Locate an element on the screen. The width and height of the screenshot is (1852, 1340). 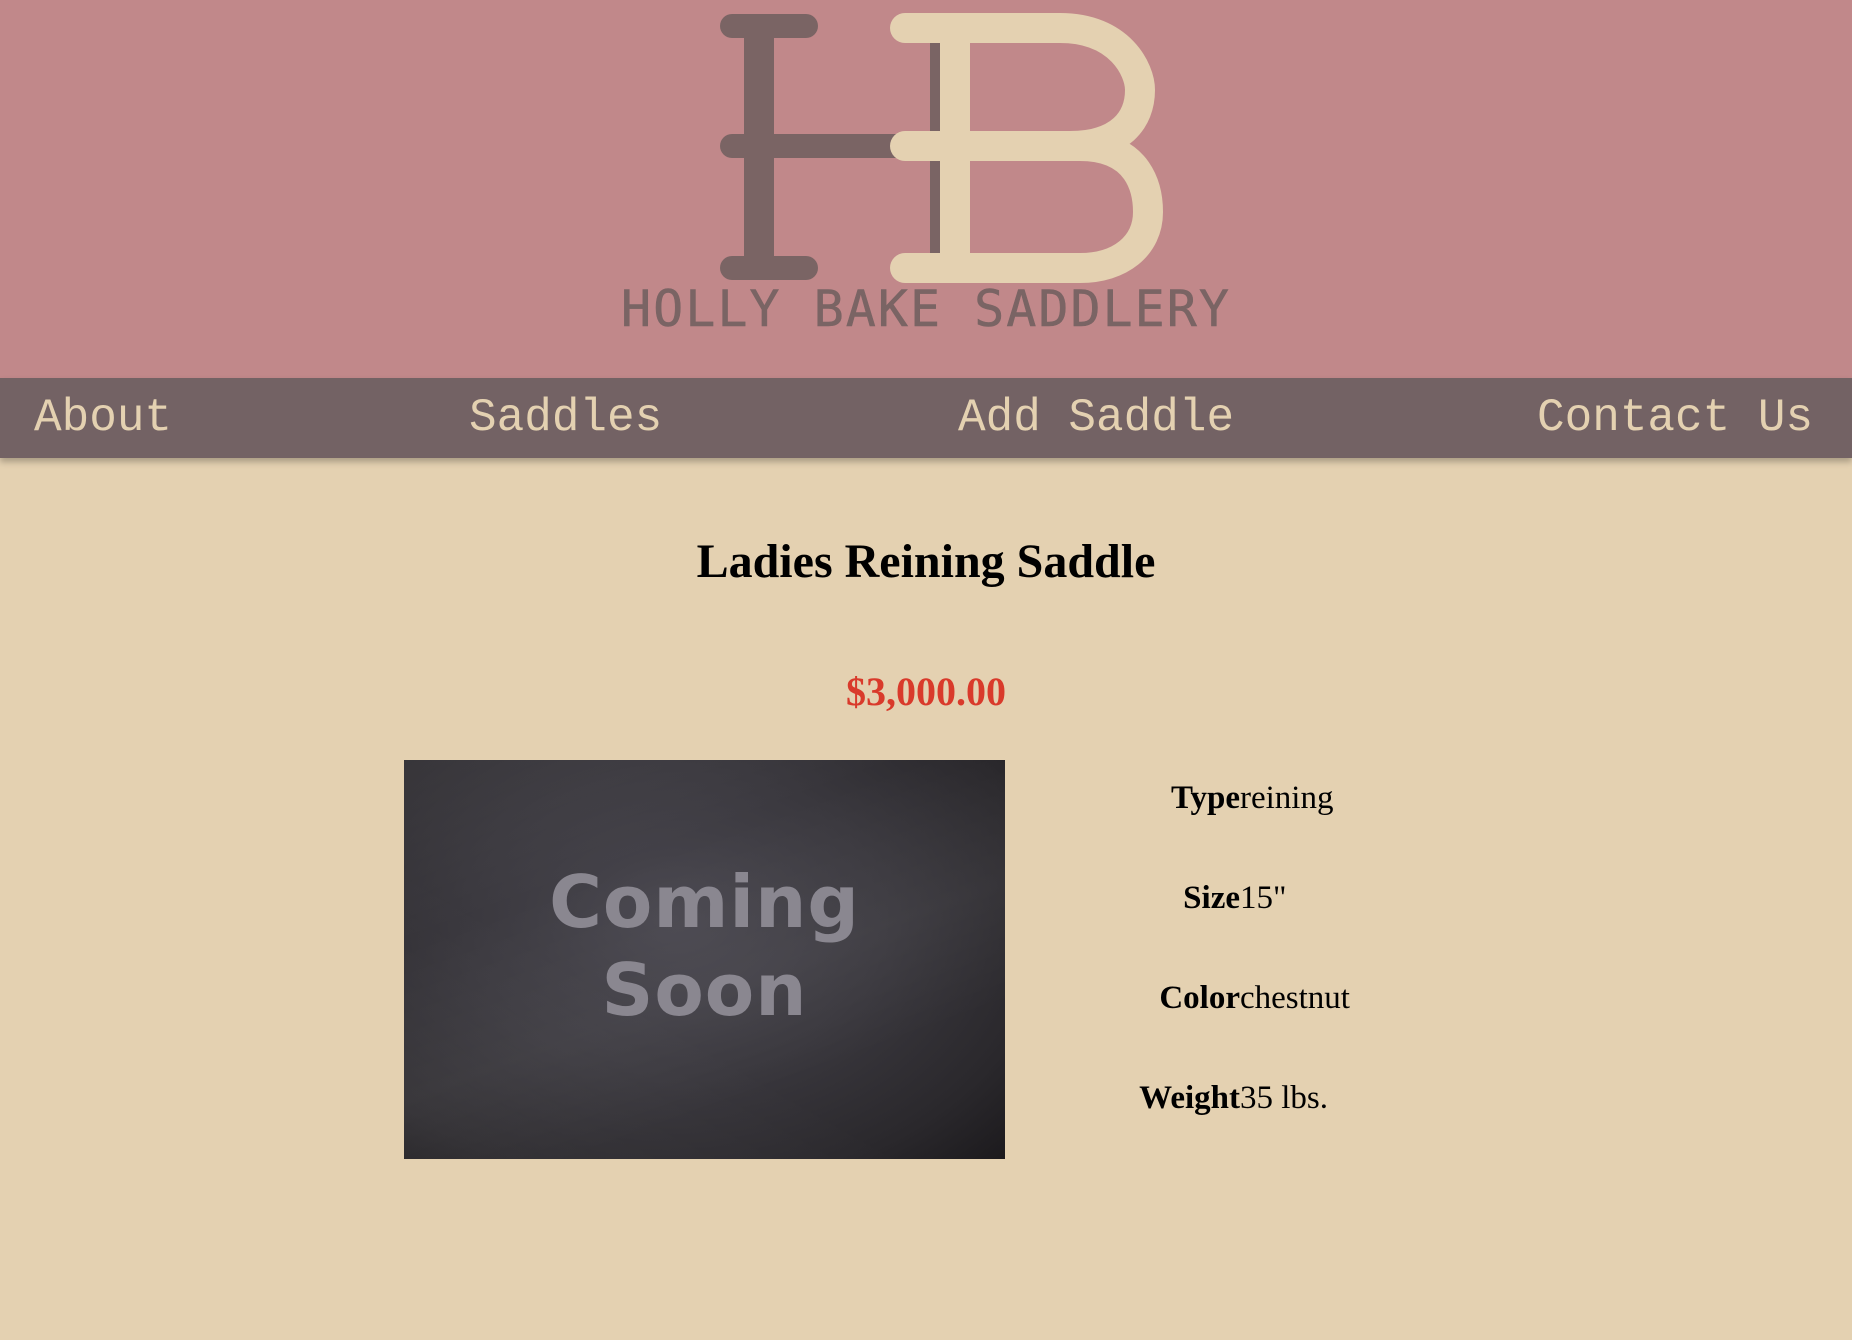
spec-row-type: Type reining is located at coordinates (1310, 830).